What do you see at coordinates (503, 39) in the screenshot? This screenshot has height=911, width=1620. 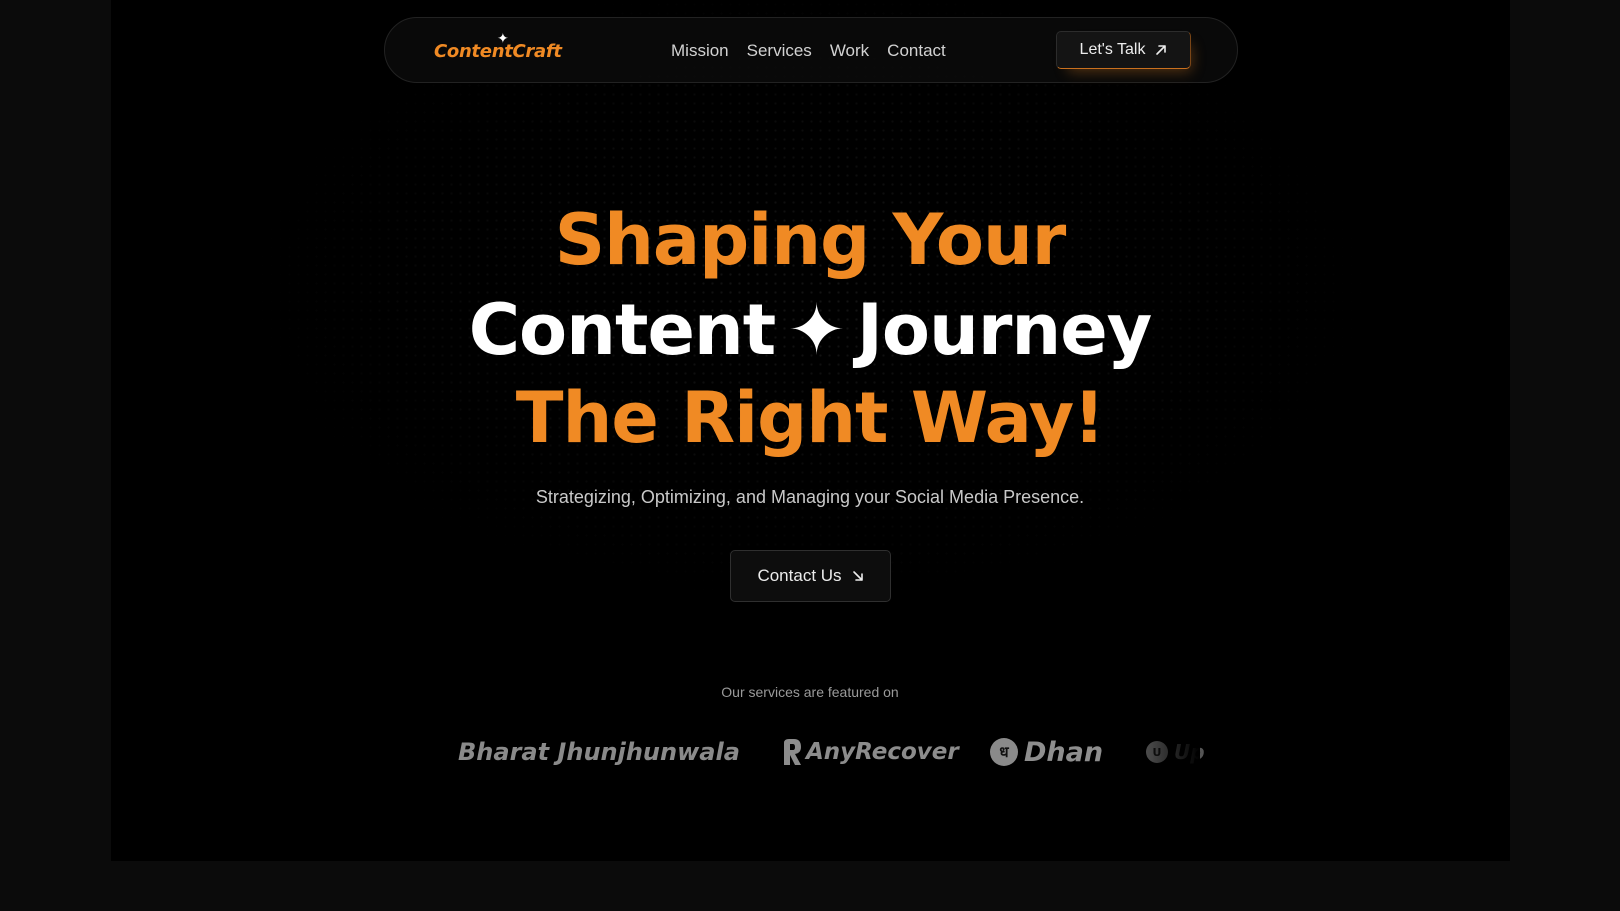 I see `logo-star-icon: ✦` at bounding box center [503, 39].